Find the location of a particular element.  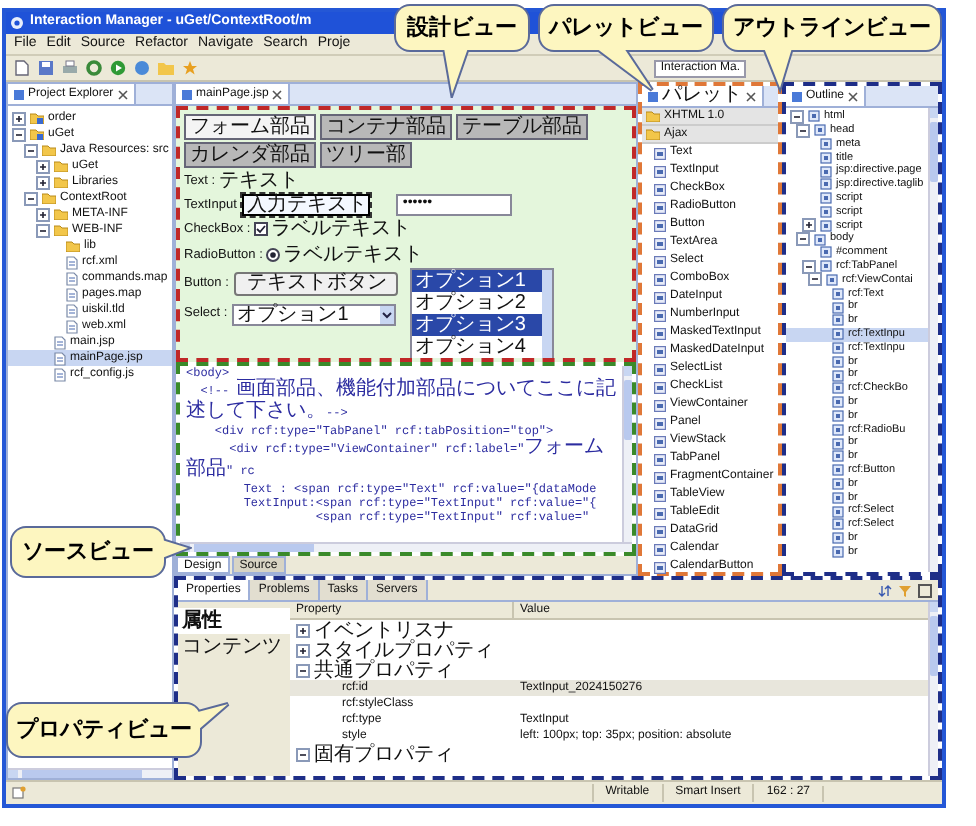

property-group: スタイルプロパティ is located at coordinates (404, 650).